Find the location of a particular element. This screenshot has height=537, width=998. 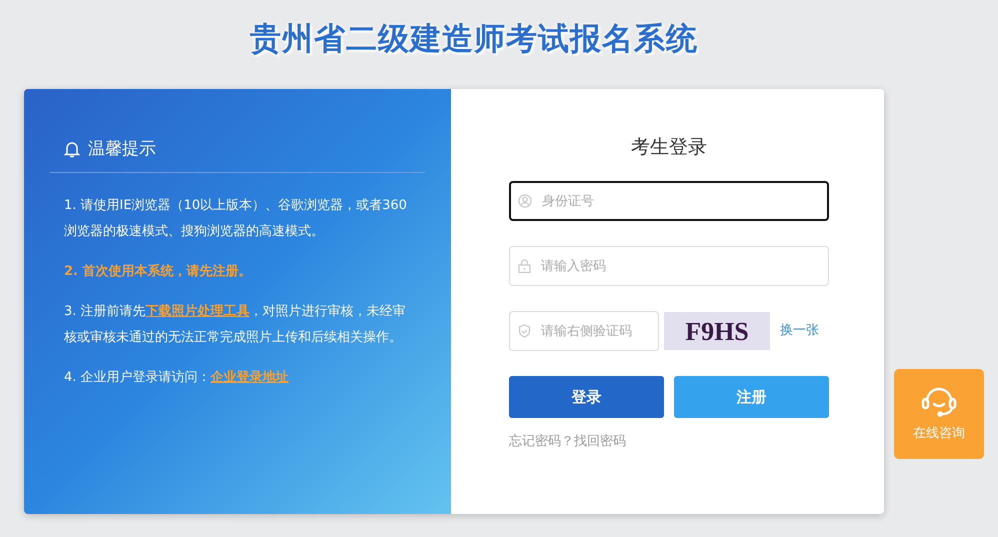

notice-link: 企业登录地址 is located at coordinates (249, 377).